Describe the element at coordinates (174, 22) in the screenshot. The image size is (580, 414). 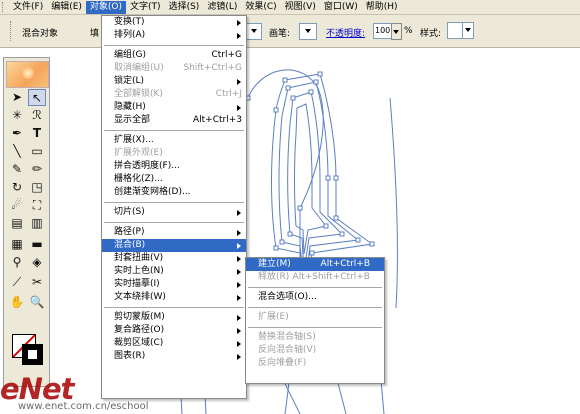
I see `object-menu-item-0: 变换(T)` at that location.